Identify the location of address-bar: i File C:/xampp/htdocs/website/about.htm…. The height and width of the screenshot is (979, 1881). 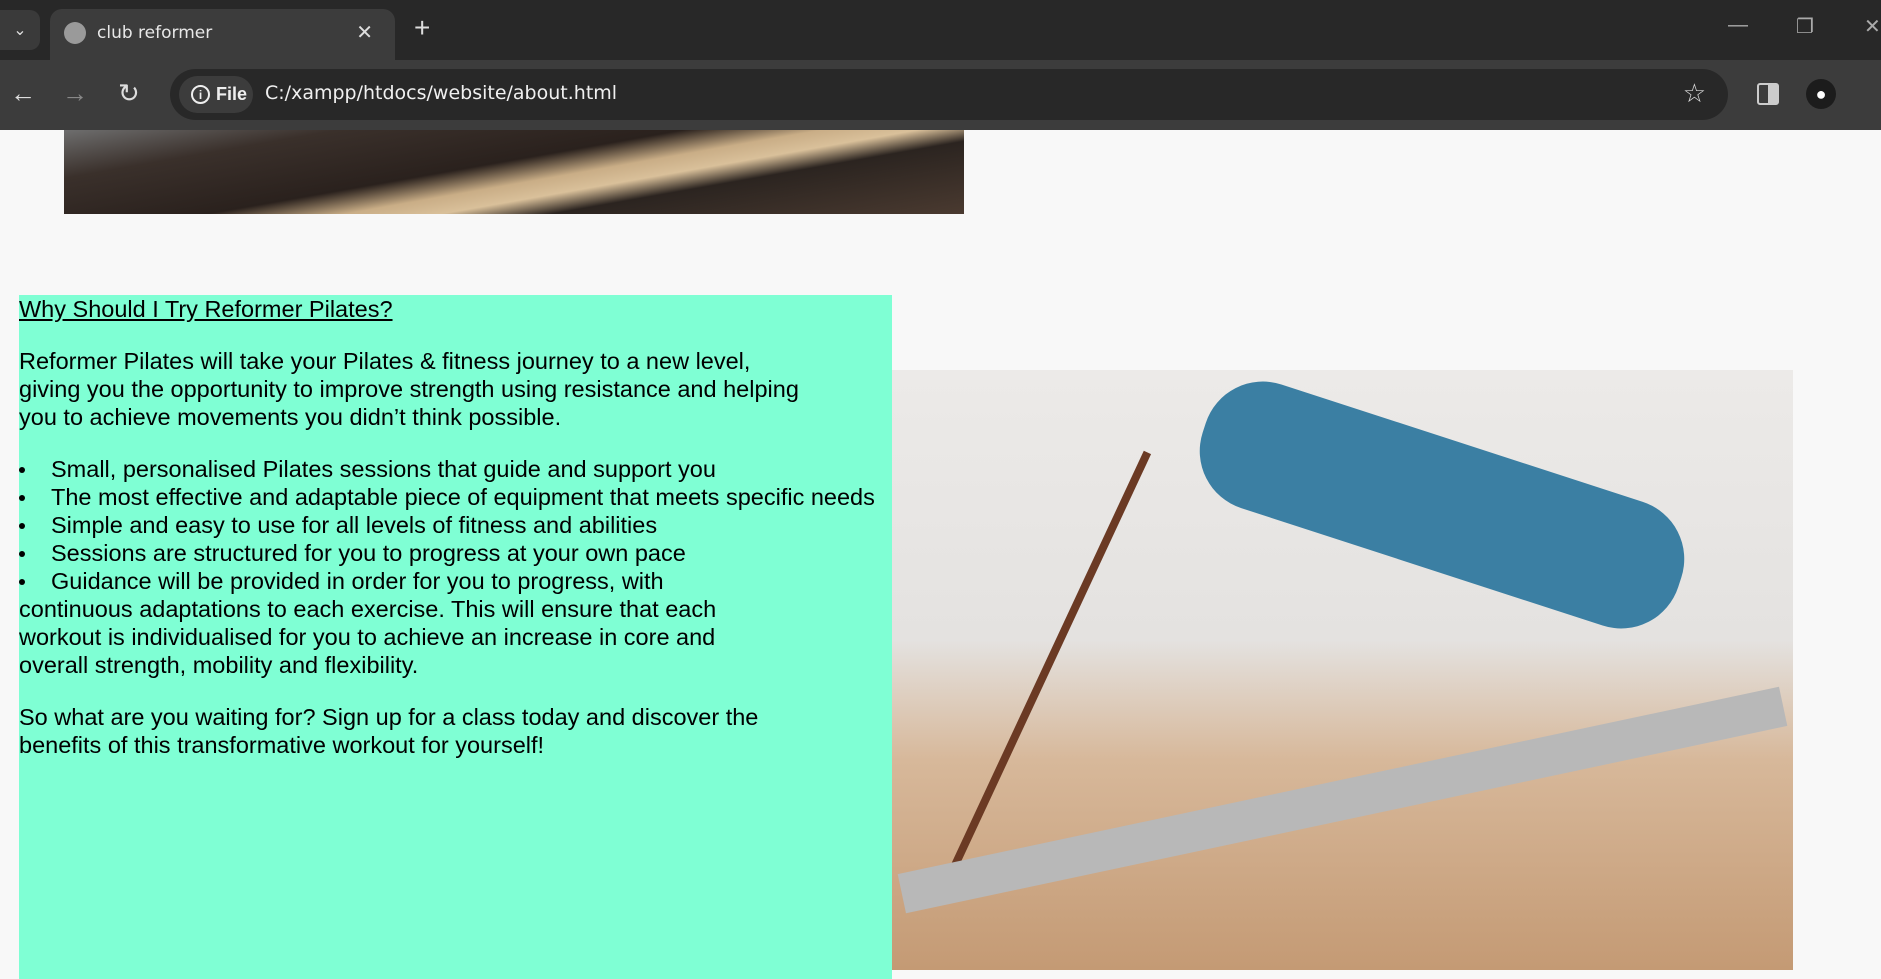
(949, 94).